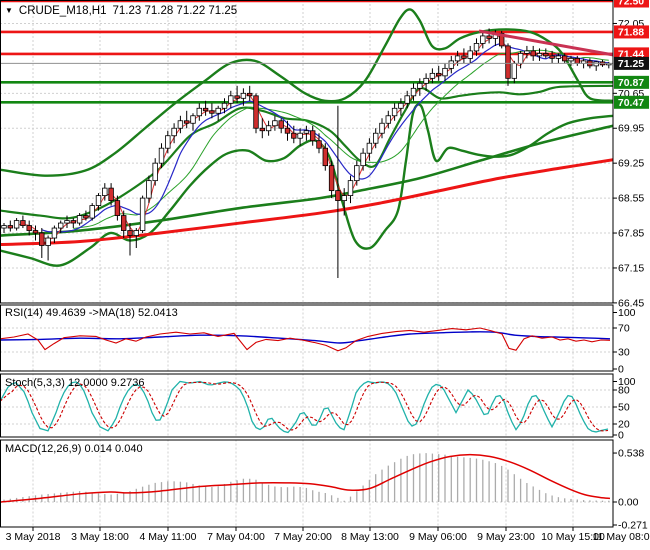  Describe the element at coordinates (631, 268) in the screenshot. I see `price-tick-label: 67.15` at that location.